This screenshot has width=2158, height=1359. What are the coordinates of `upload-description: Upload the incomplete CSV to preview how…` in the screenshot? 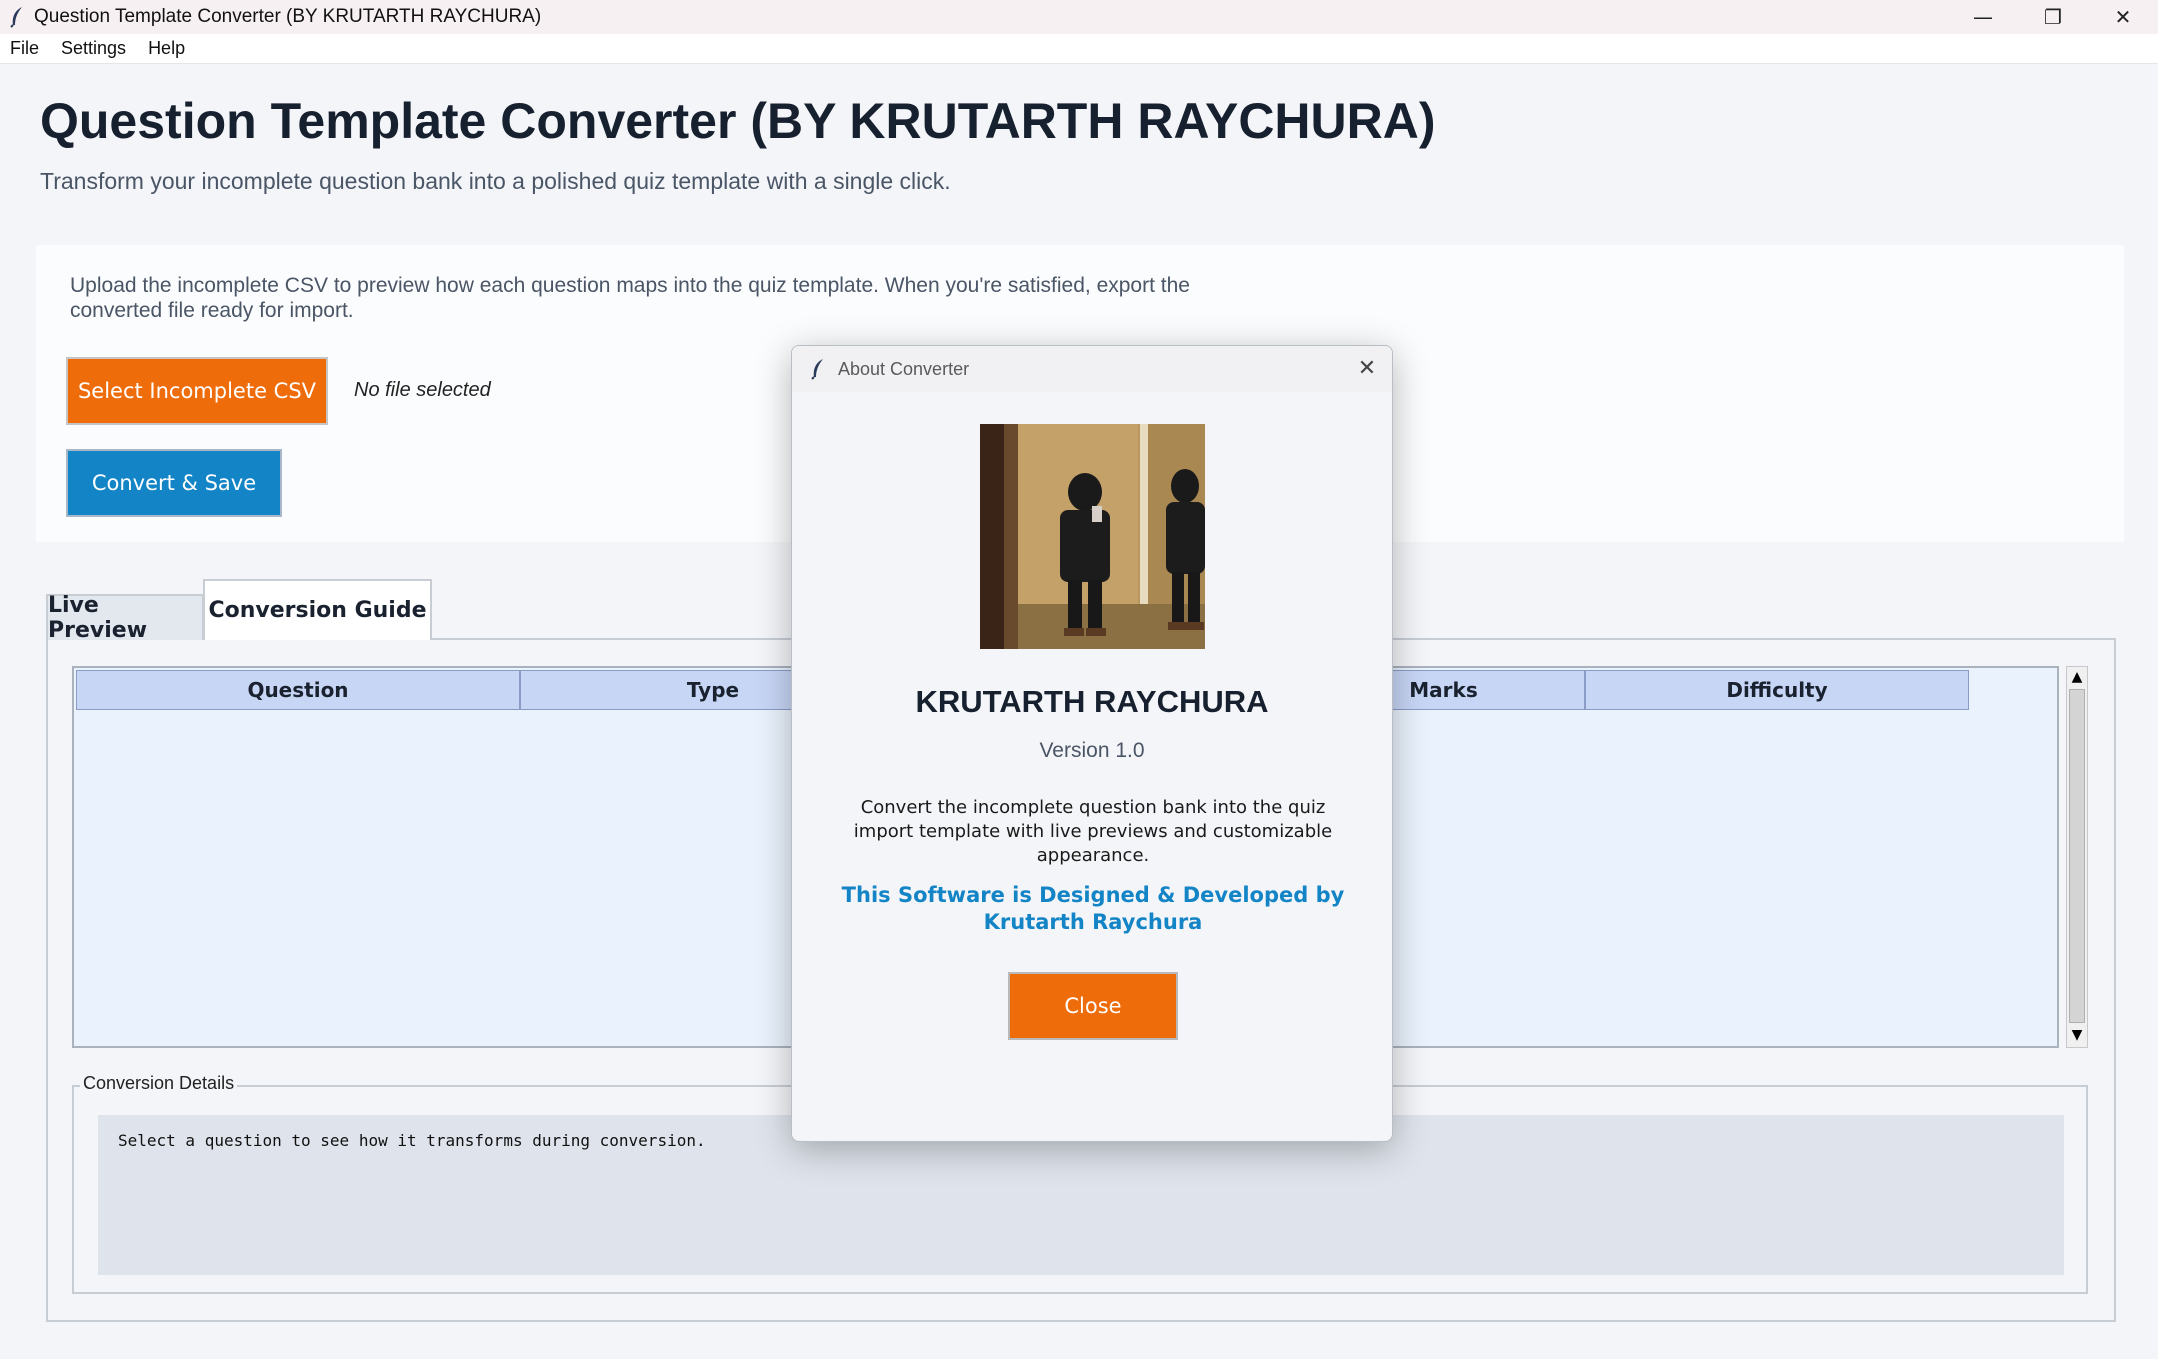 It's located at (630, 298).